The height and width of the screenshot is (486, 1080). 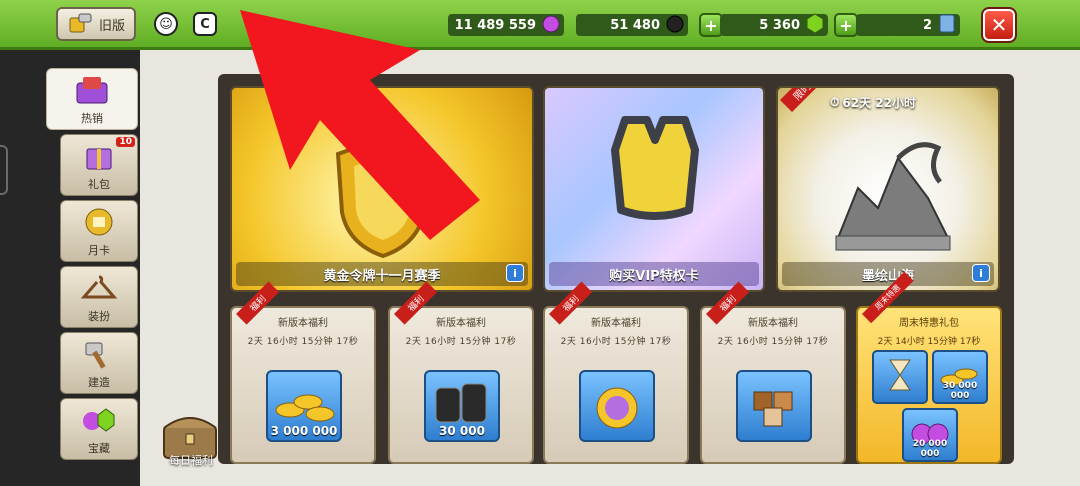 What do you see at coordinates (99, 420) in the screenshot?
I see `gems-icon` at bounding box center [99, 420].